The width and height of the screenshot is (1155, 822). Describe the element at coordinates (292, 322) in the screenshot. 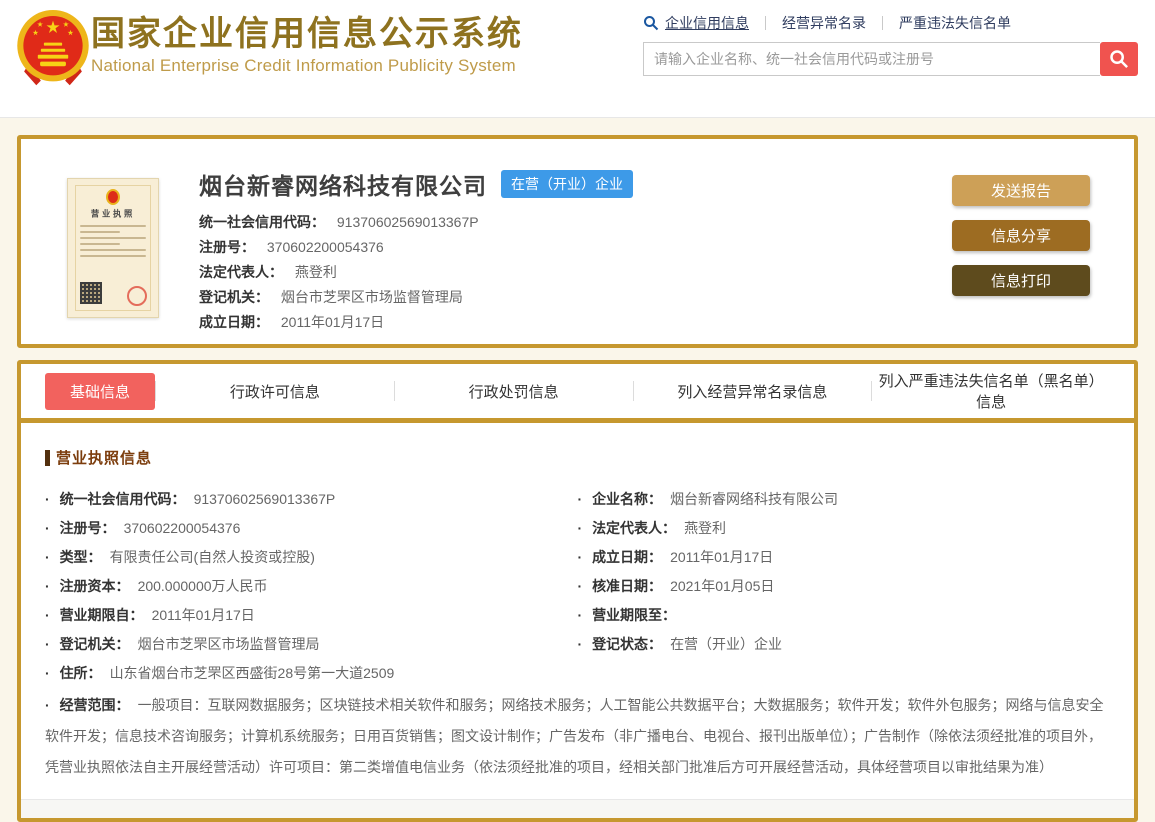

I see `summary-field-establish-date: 成立日期： 2011年01月17日` at that location.